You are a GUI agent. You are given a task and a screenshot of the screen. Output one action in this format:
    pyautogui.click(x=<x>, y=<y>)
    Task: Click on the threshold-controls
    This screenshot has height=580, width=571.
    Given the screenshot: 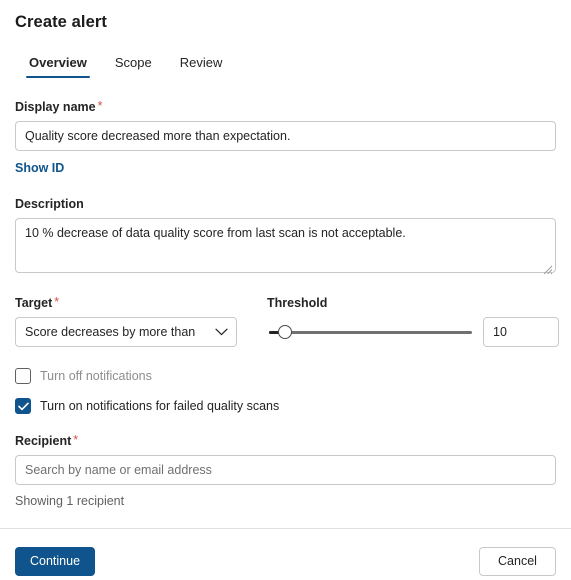 What is the action you would take?
    pyautogui.click(x=413, y=332)
    